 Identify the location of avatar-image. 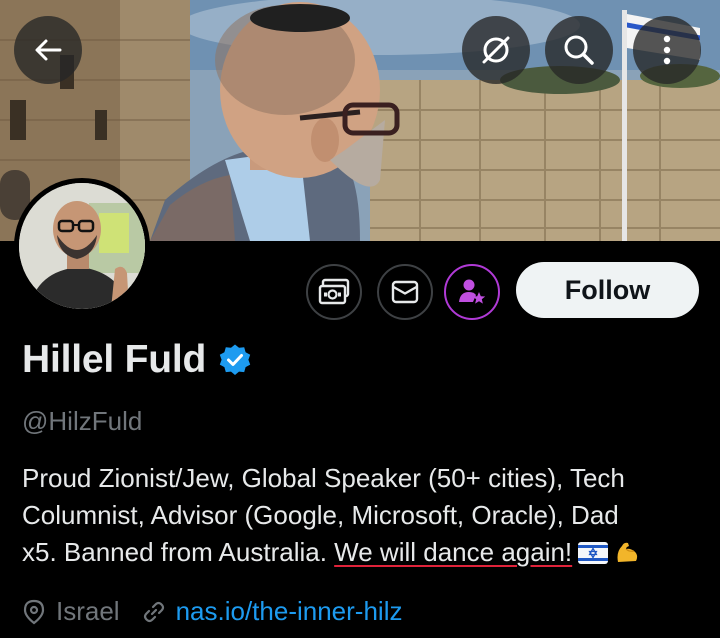
(82, 246).